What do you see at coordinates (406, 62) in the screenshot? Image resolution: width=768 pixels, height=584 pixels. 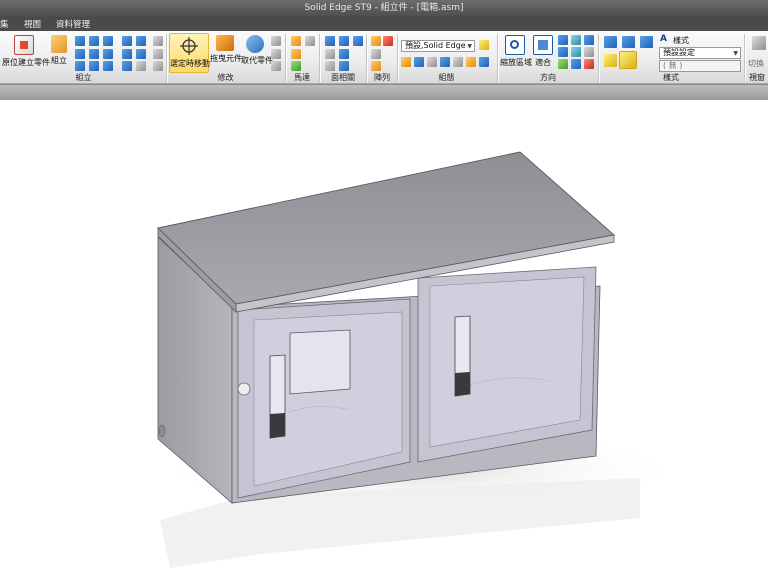 I see `display-config-icon` at bounding box center [406, 62].